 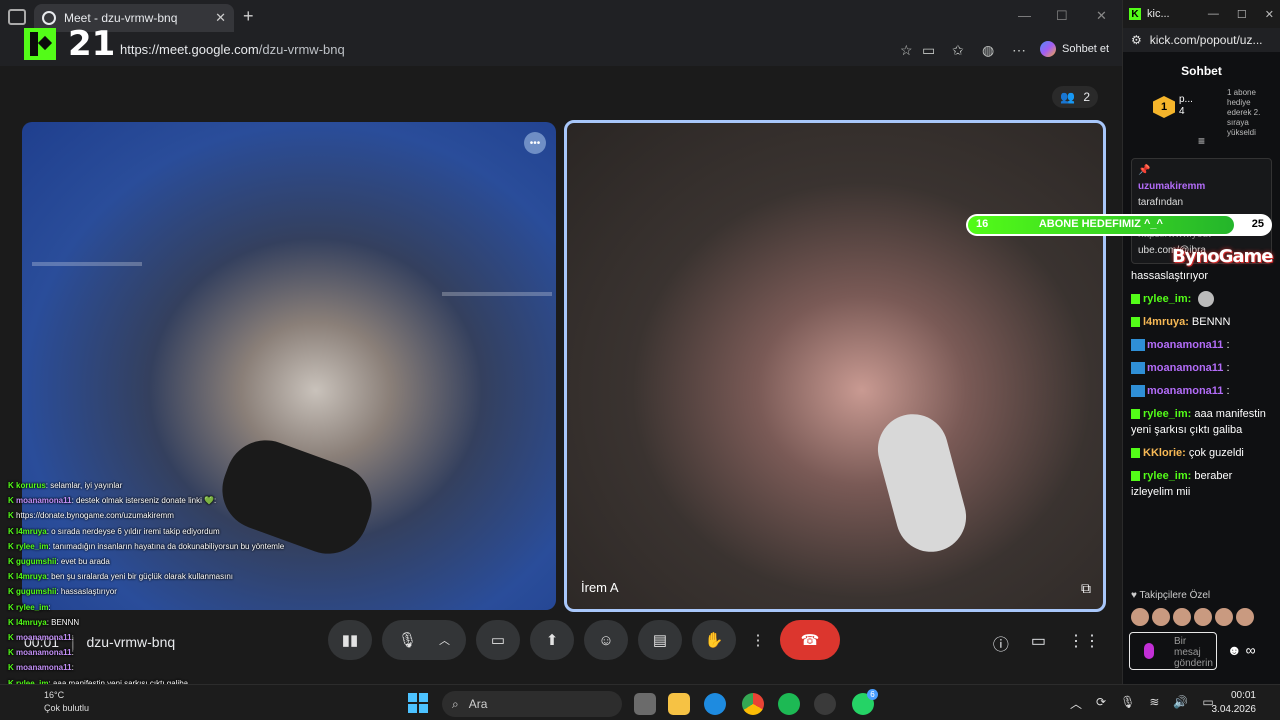 What do you see at coordinates (424, 640) in the screenshot?
I see `microphone-button: 🎙 ︿` at bounding box center [424, 640].